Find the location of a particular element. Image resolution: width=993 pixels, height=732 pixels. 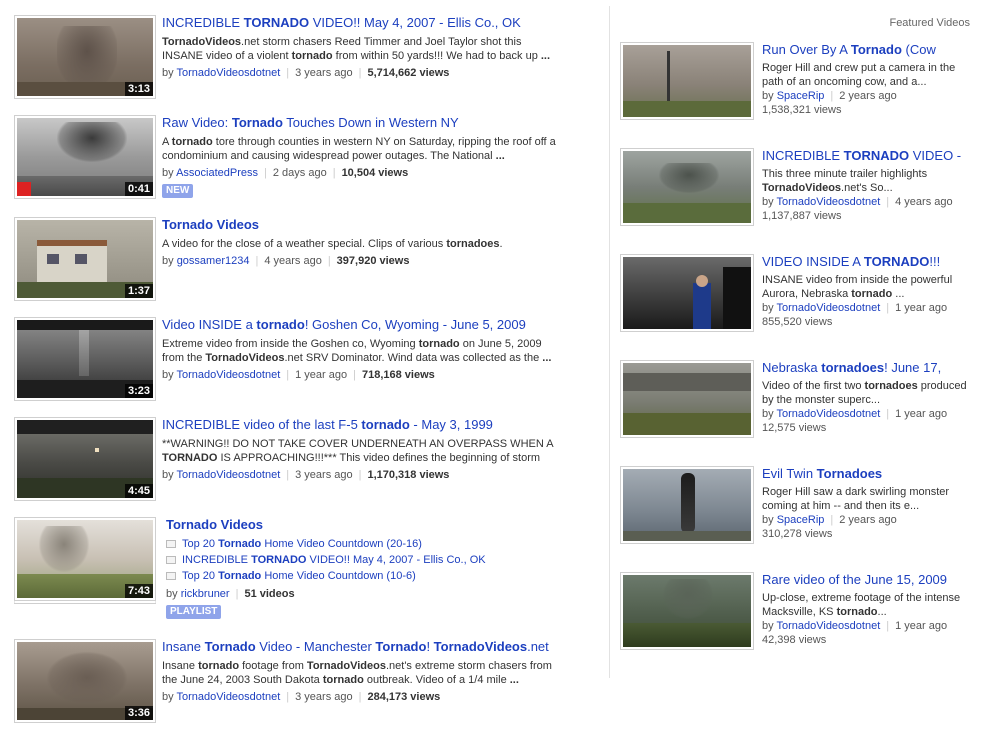

entry-text: Home Video Countdown (20-16) is located at coordinates (341, 544).